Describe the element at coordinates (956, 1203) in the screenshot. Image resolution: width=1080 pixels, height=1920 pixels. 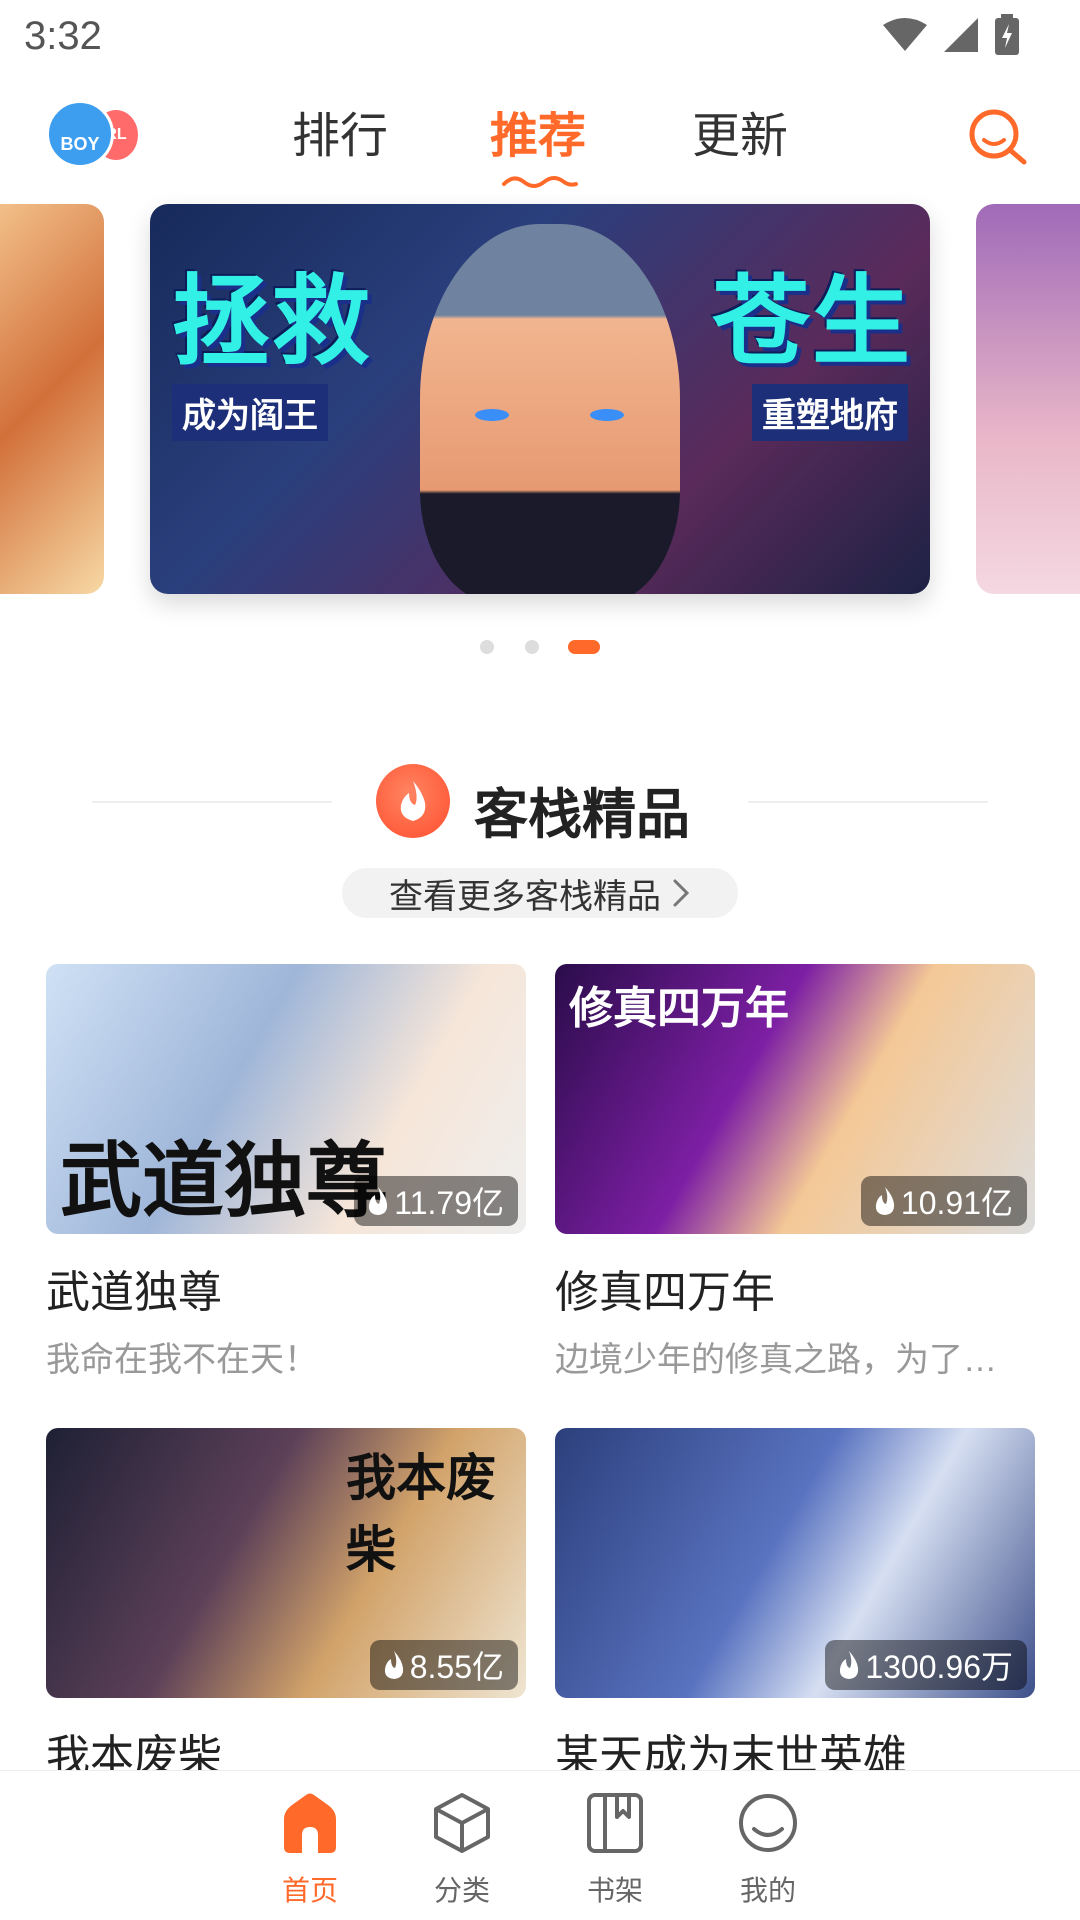
I see `popularity-value: 10.91亿` at that location.